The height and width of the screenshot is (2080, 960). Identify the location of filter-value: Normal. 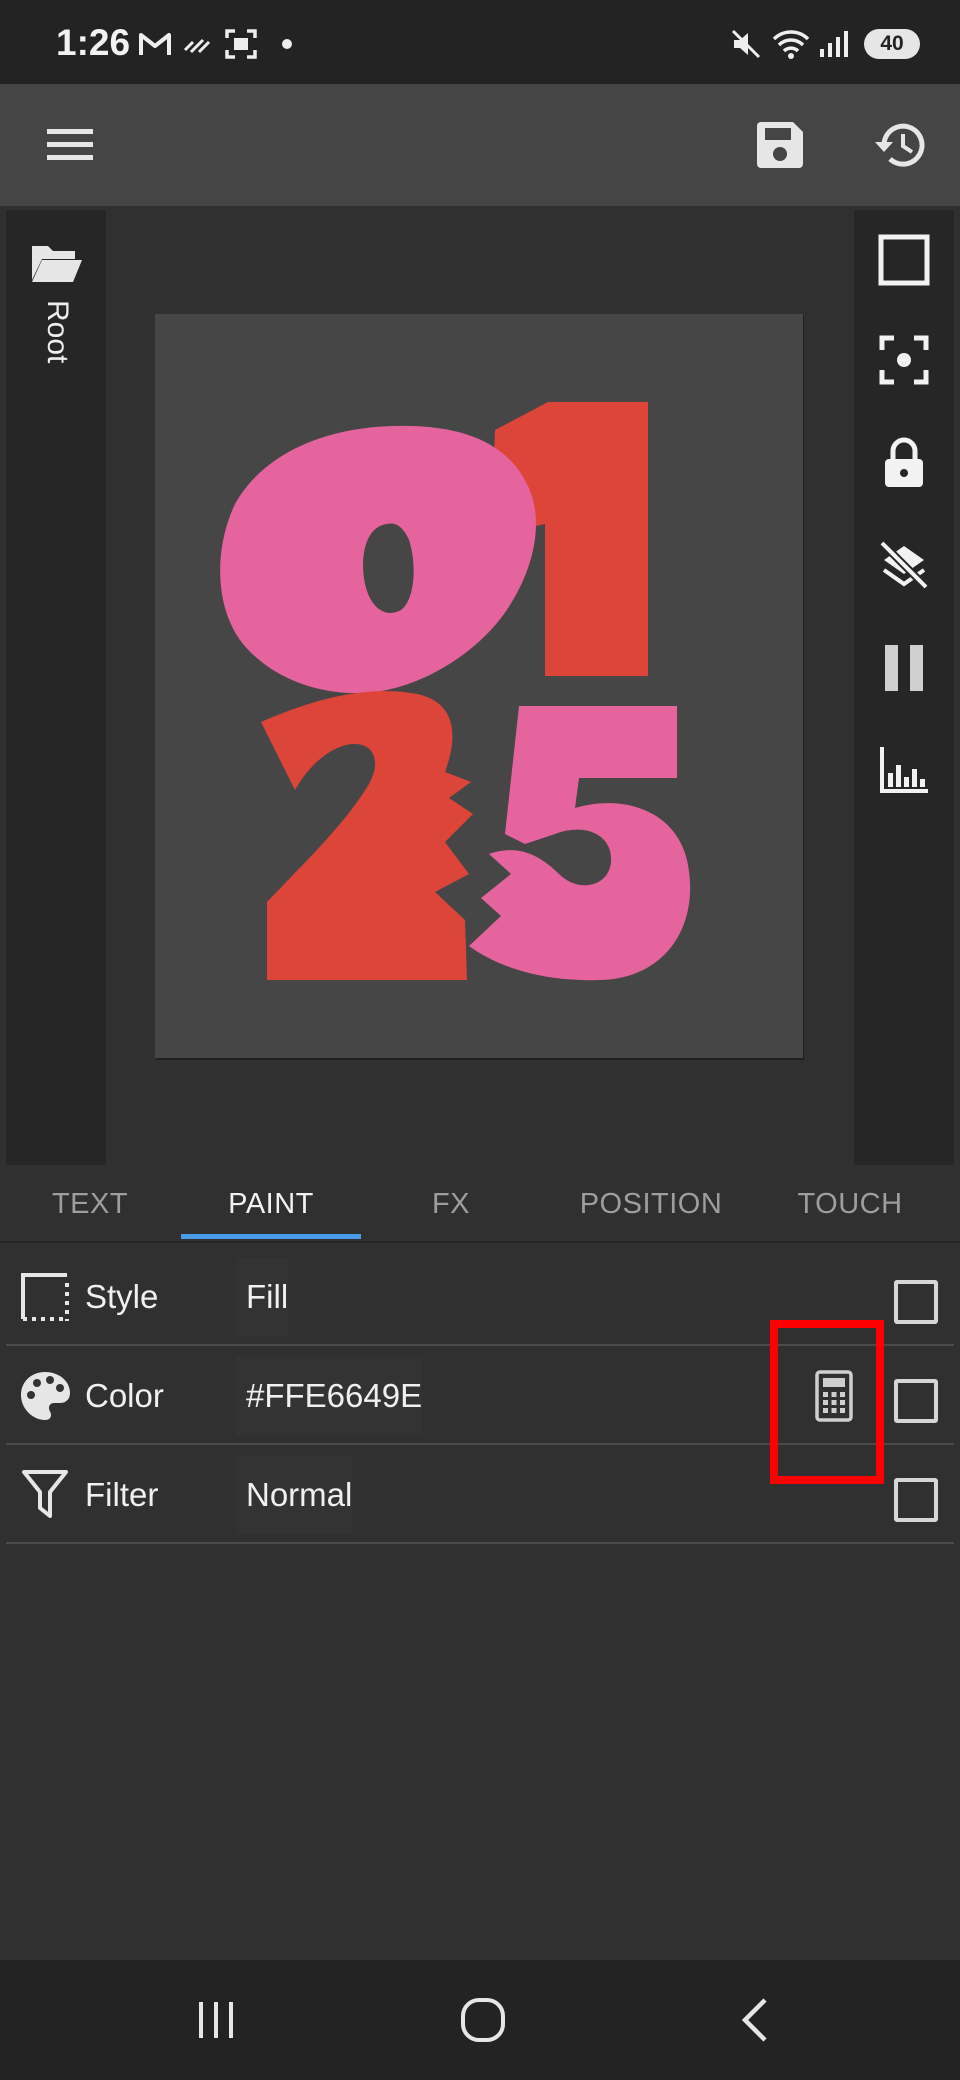
(294, 1495).